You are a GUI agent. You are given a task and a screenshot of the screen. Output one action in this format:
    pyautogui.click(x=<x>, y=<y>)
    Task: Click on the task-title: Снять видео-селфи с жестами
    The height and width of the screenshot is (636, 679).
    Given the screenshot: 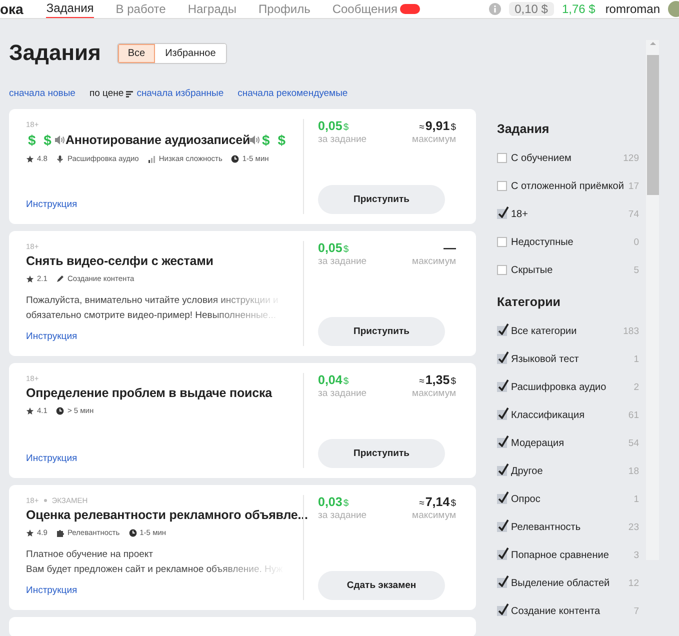 What is the action you would take?
    pyautogui.click(x=120, y=261)
    